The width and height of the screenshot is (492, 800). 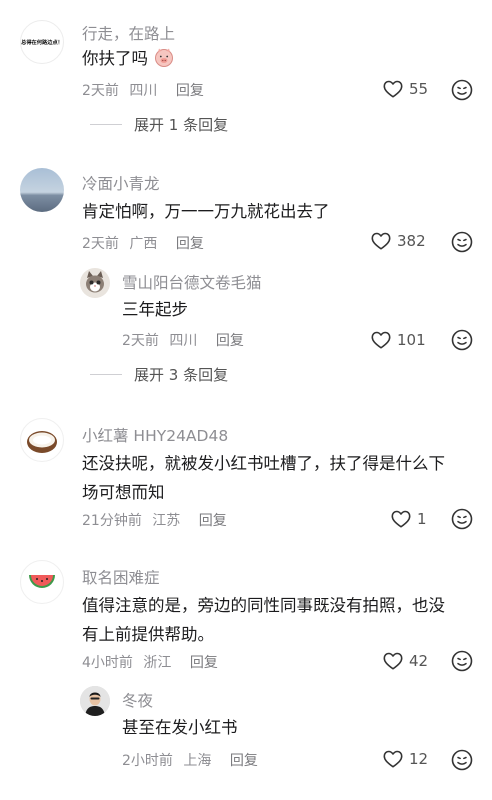 I want to click on comment-location: 江苏, so click(x=166, y=521).